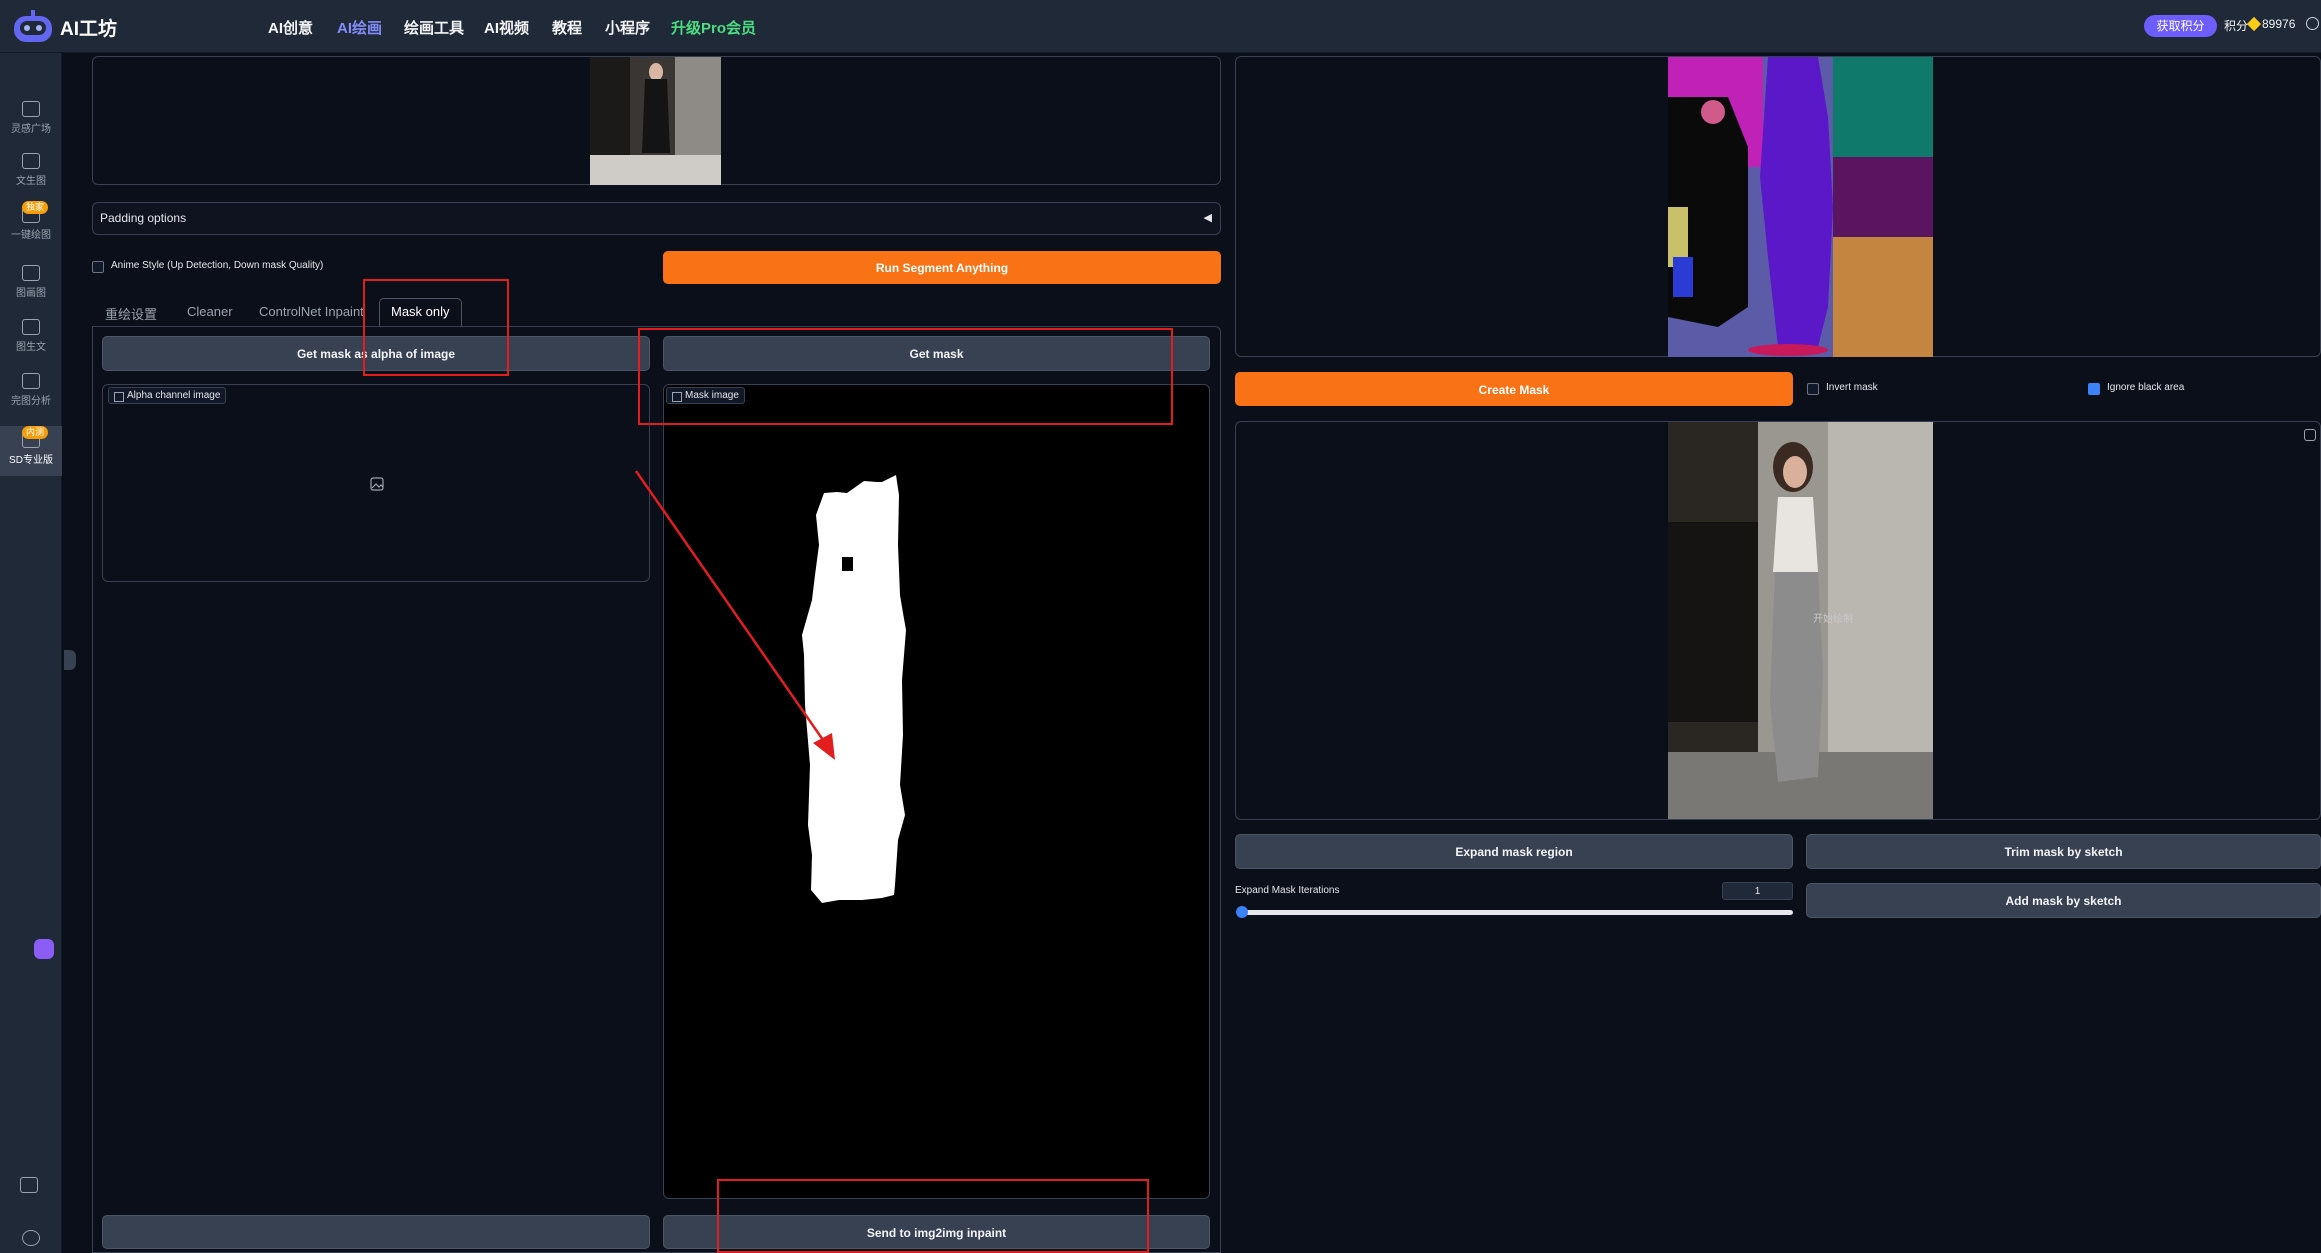 This screenshot has height=1253, width=2321. Describe the element at coordinates (70, 660) in the screenshot. I see `sidebar-collapse-handle` at that location.